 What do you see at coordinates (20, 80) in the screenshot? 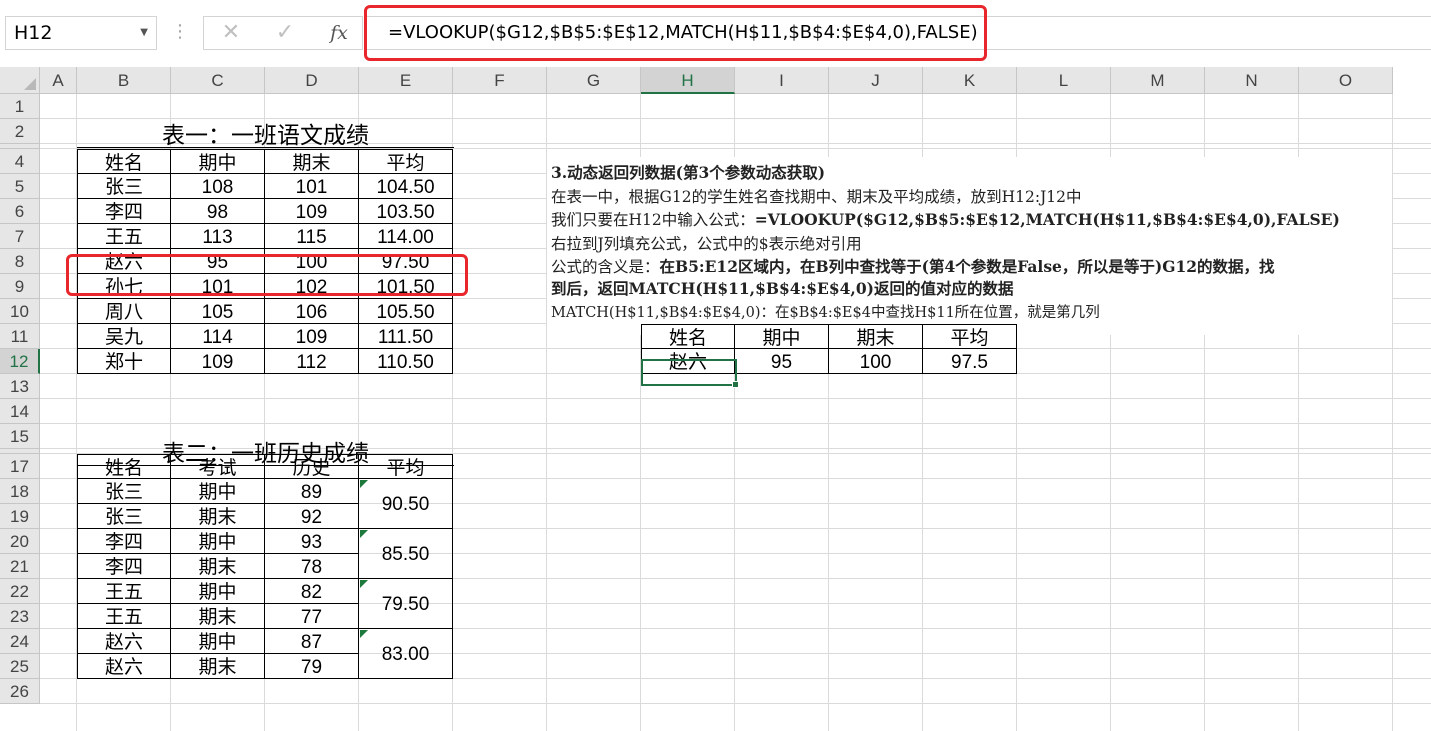
I see `select-all-button` at bounding box center [20, 80].